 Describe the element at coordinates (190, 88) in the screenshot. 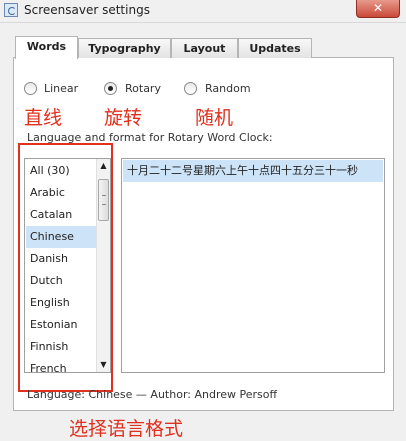

I see `radio-random` at that location.